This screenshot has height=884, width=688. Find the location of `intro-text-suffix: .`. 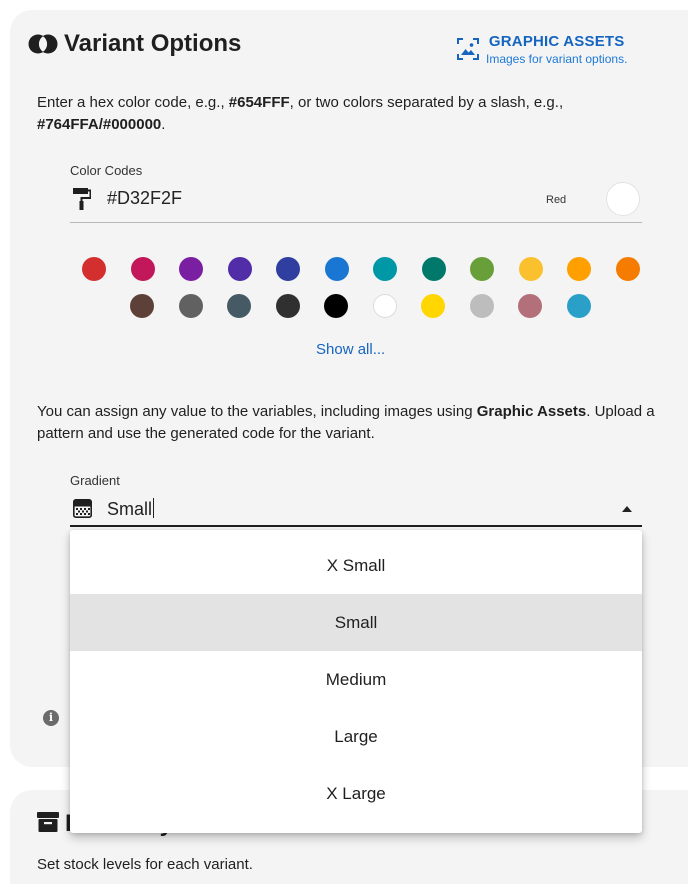

intro-text-suffix: . is located at coordinates (163, 124).